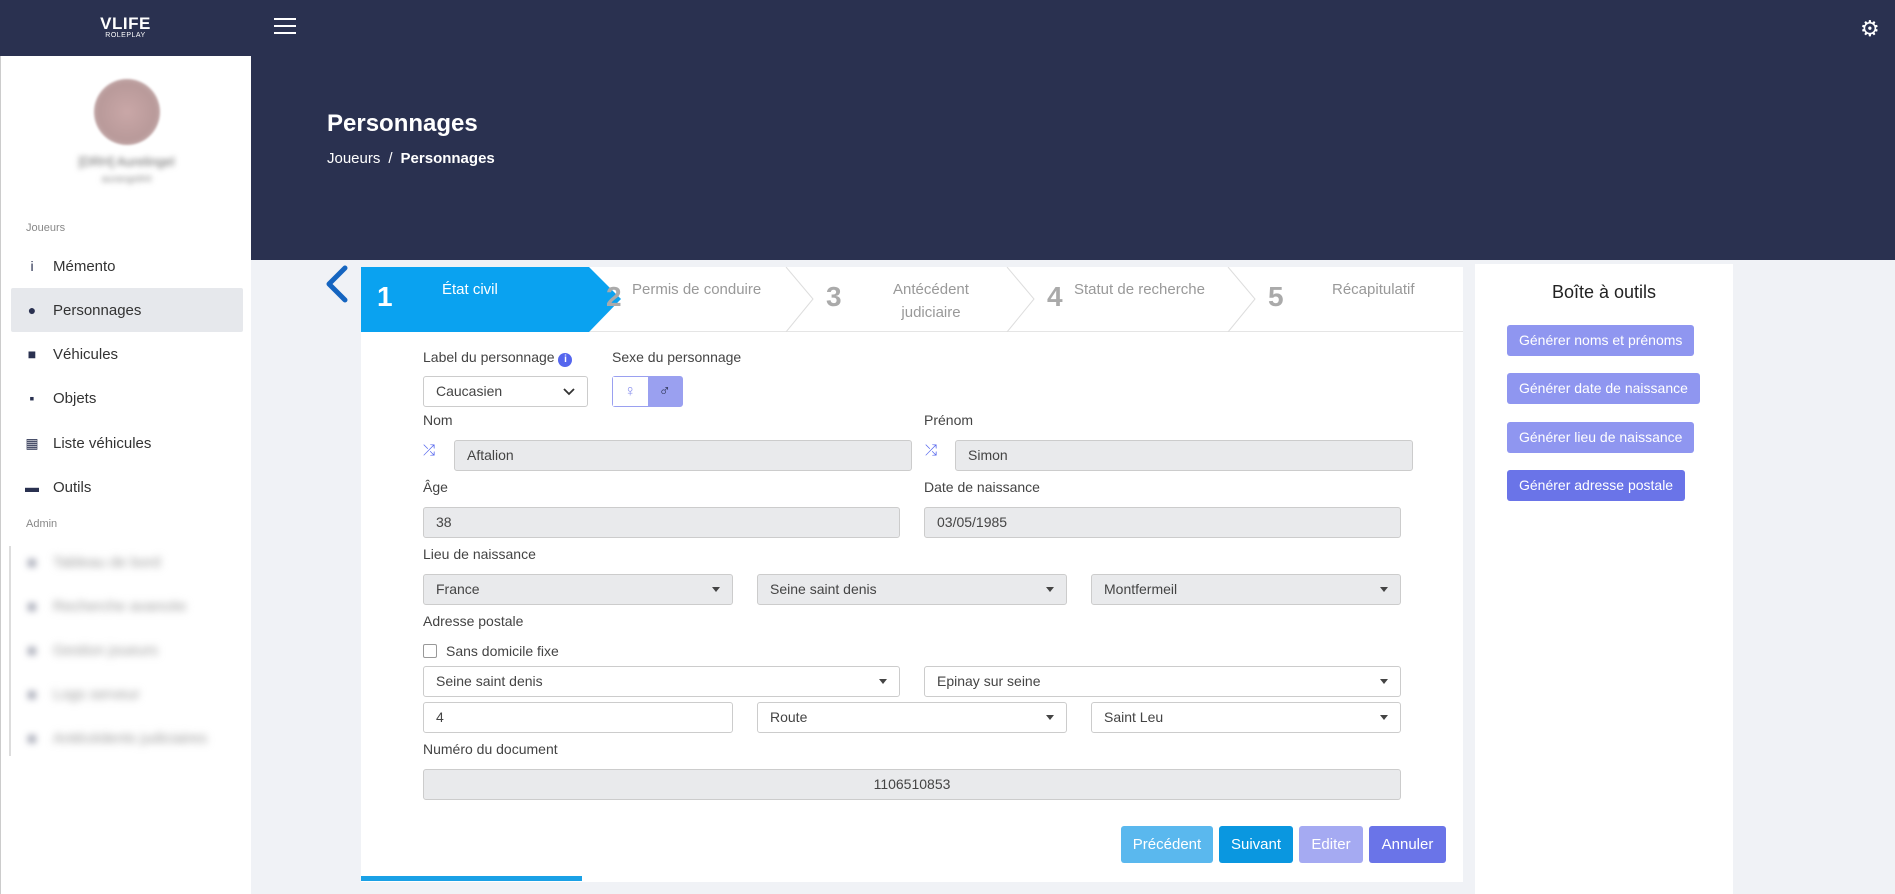 This screenshot has width=1895, height=894. What do you see at coordinates (46, 228) in the screenshot?
I see `section-label-joueurs: Joueurs` at bounding box center [46, 228].